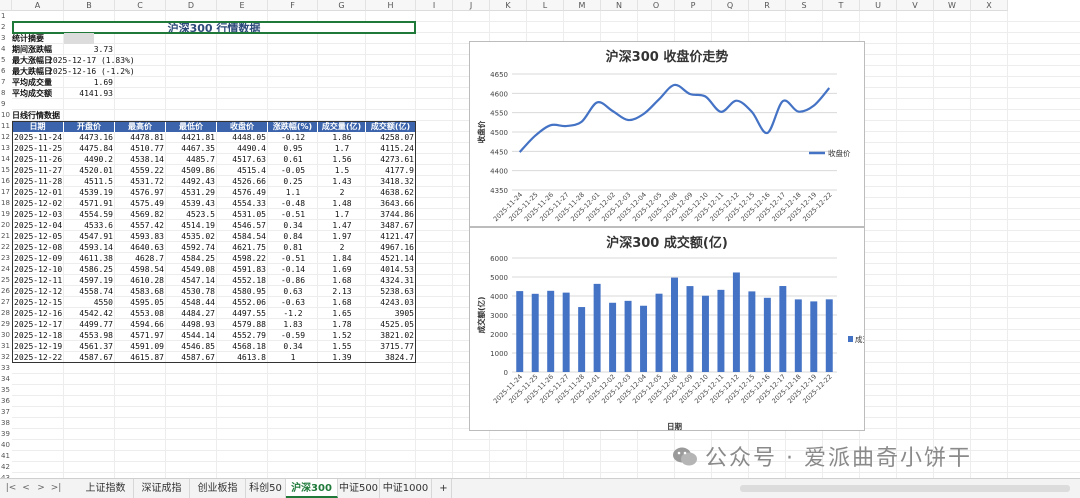 This screenshot has width=1080, height=498. I want to click on row-header: 21, so click(6, 236).